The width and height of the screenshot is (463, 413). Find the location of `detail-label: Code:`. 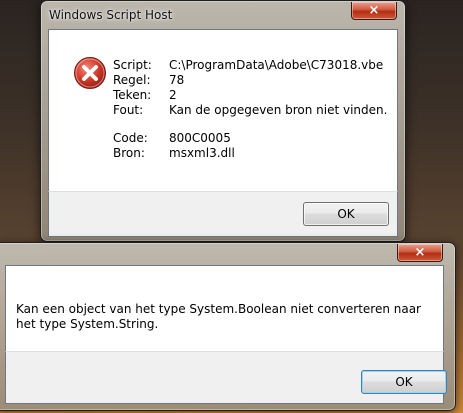

detail-label: Code: is located at coordinates (130, 138).